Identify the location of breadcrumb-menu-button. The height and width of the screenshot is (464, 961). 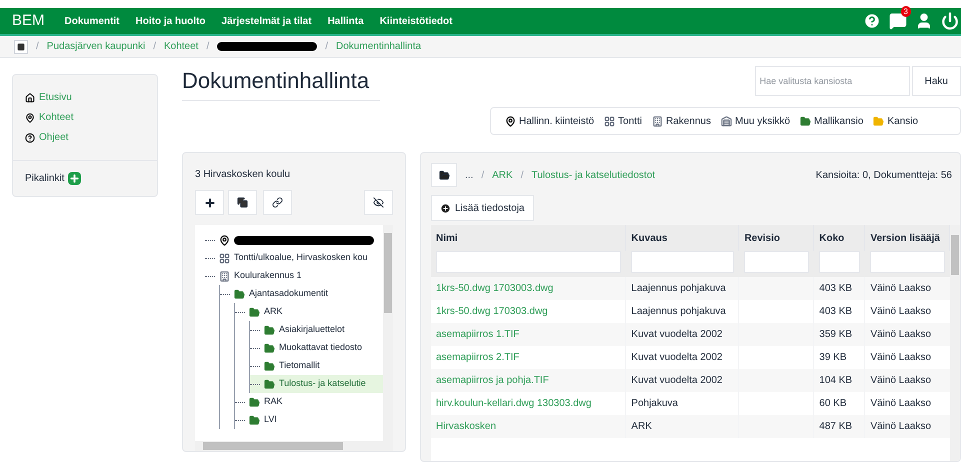
(21, 47).